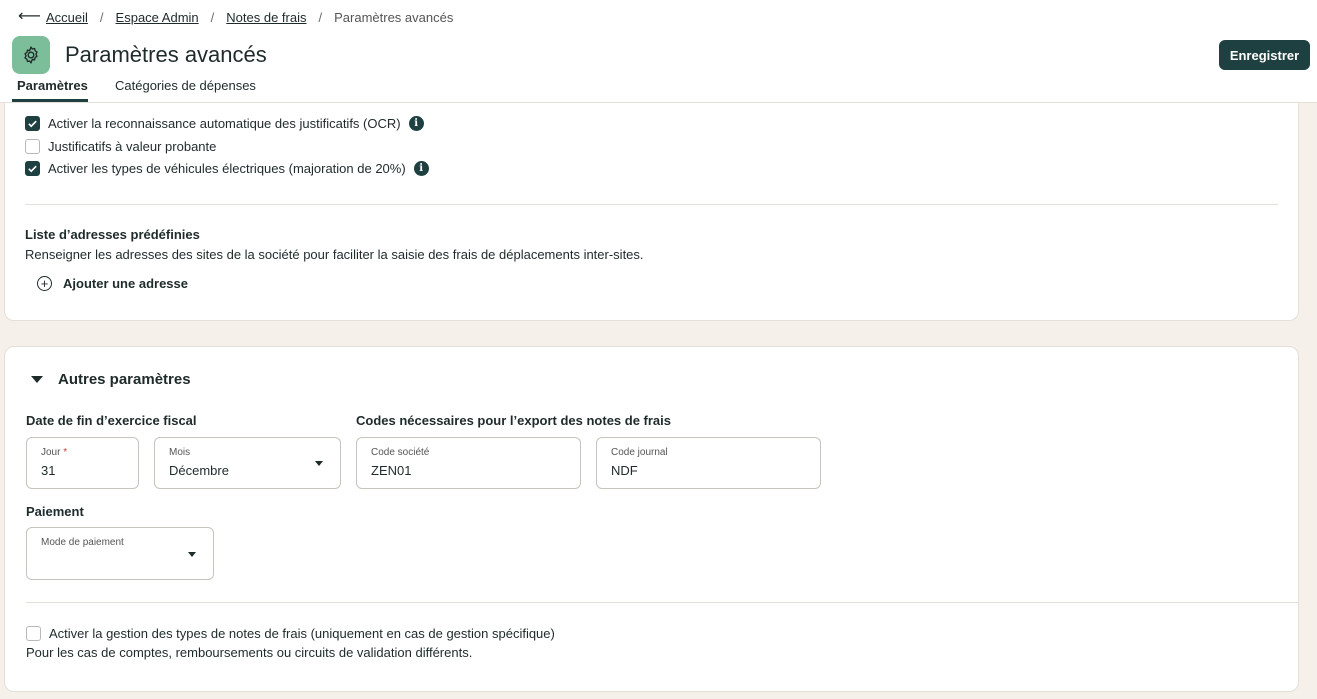 The width and height of the screenshot is (1317, 699). Describe the element at coordinates (132, 146) in the screenshot. I see `probante-label: Justificatifs à valeur probante` at that location.